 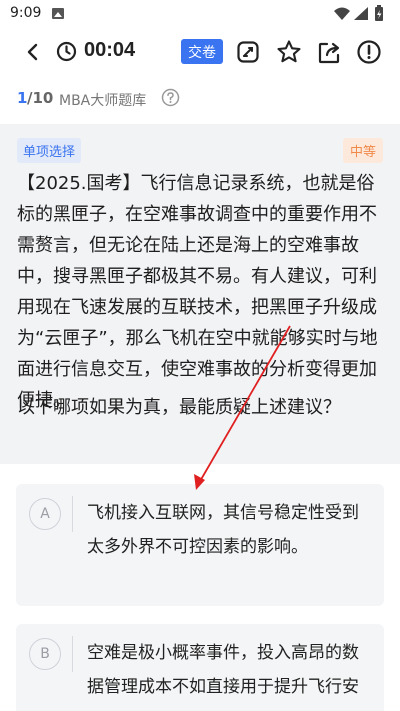 What do you see at coordinates (45, 514) in the screenshot?
I see `option-letter: A` at bounding box center [45, 514].